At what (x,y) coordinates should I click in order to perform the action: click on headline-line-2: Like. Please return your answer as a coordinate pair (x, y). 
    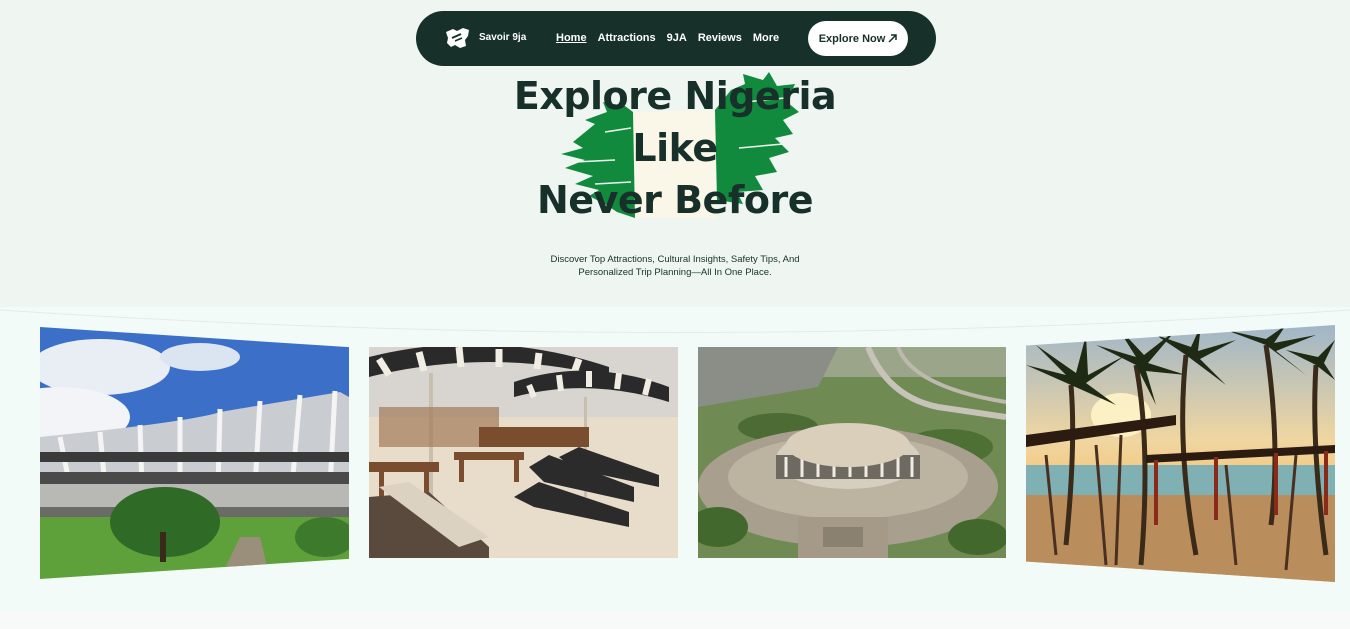
    Looking at the image, I should click on (675, 148).